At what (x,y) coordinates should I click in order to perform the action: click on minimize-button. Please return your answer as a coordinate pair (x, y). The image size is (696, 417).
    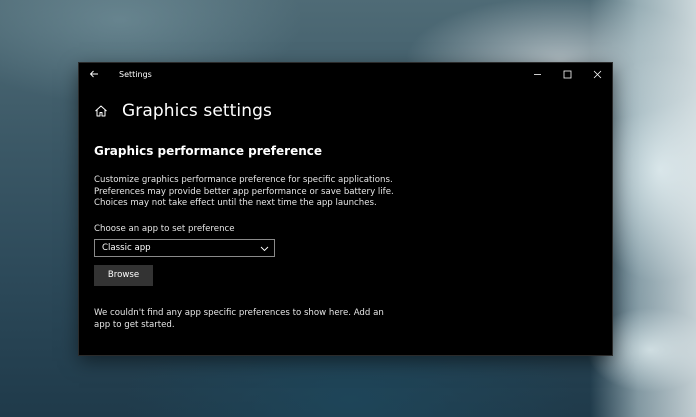
    Looking at the image, I should click on (537, 74).